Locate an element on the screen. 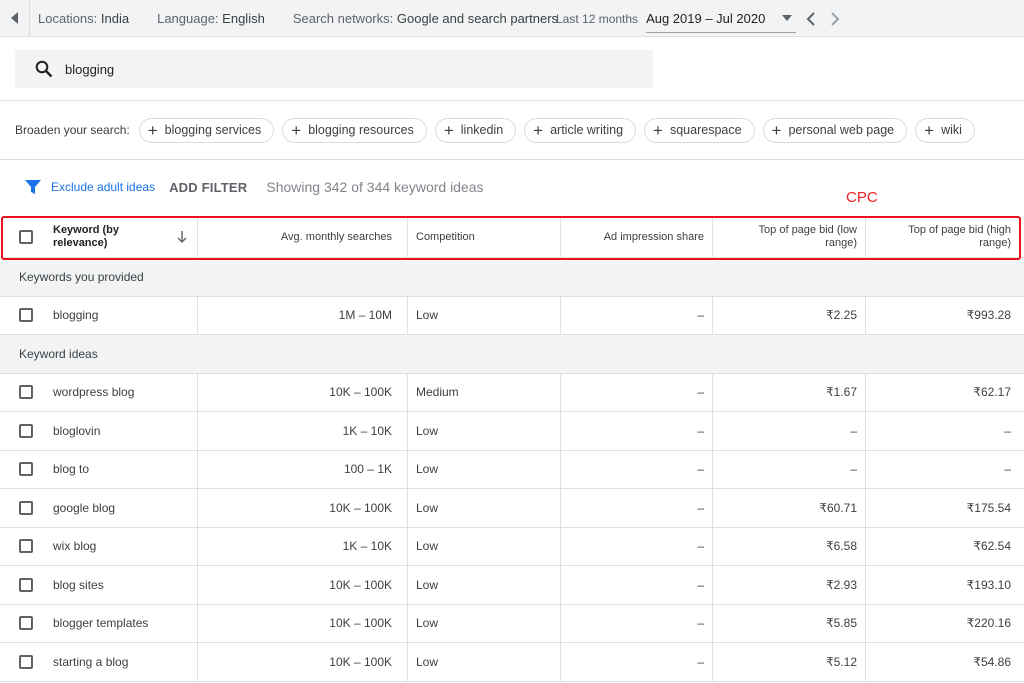 The image size is (1024, 683). chip-blogging-resources: + blogging resources is located at coordinates (354, 130).